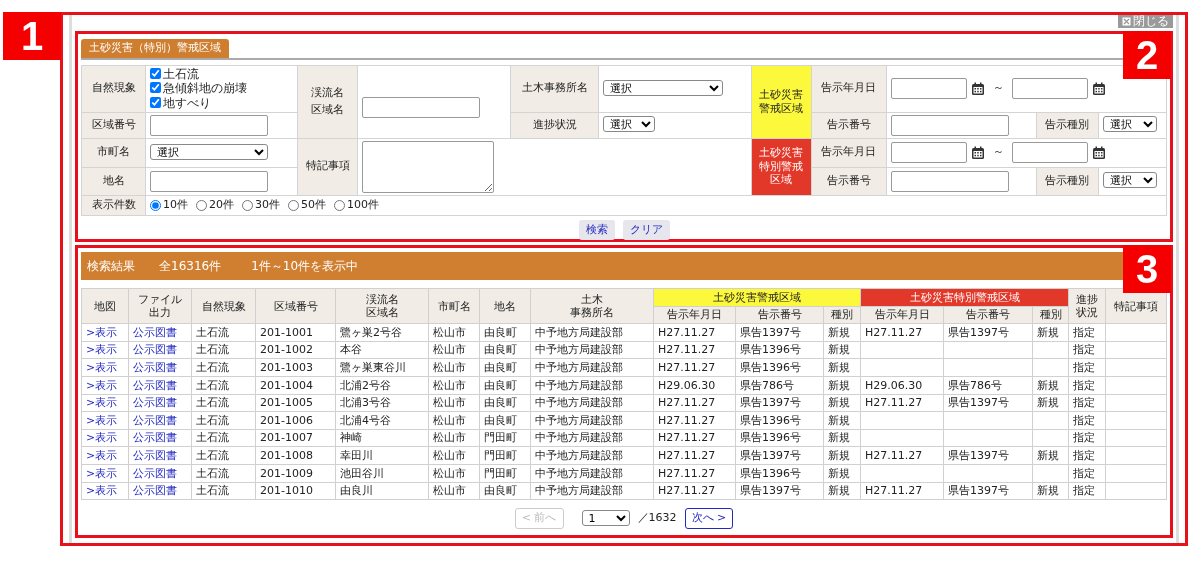 The height and width of the screenshot is (570, 1200). What do you see at coordinates (646, 229) in the screenshot?
I see `clear-button: クリア` at bounding box center [646, 229].